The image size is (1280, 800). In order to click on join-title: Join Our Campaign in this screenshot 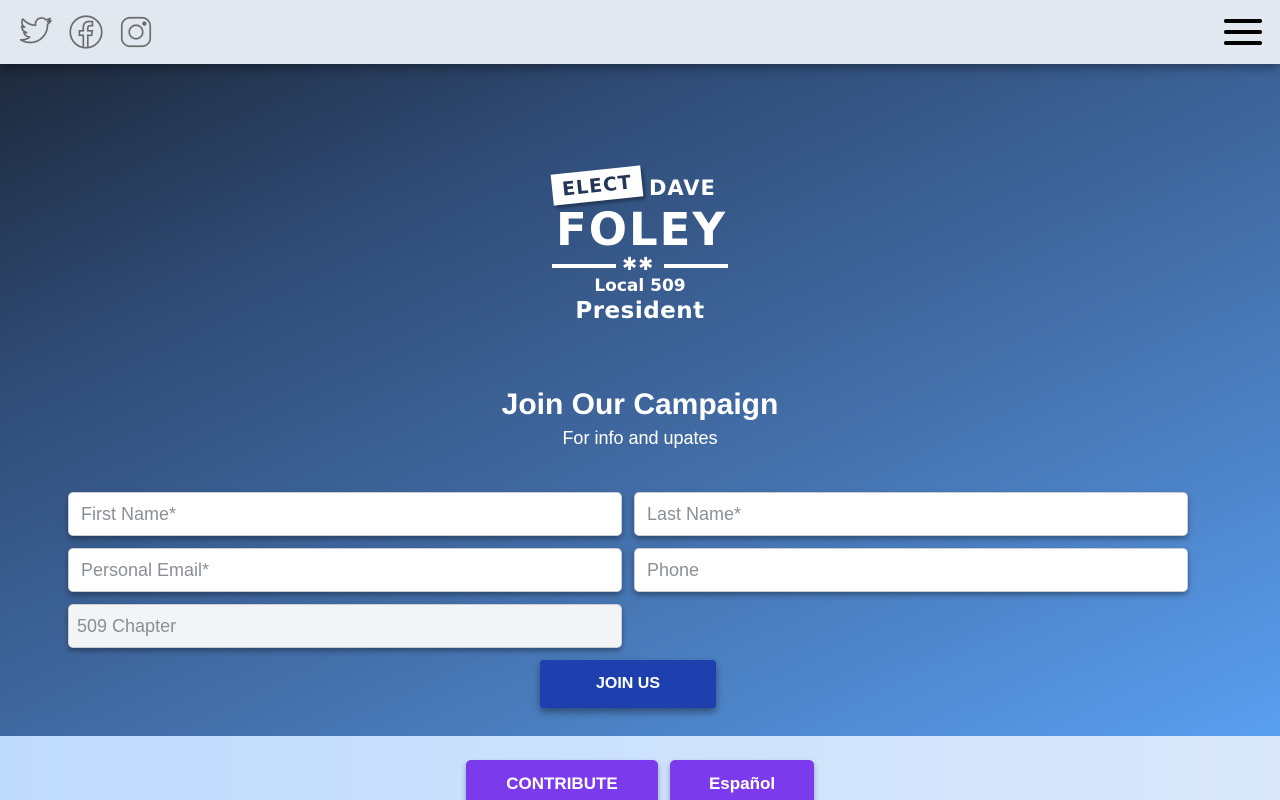, I will do `click(640, 404)`.